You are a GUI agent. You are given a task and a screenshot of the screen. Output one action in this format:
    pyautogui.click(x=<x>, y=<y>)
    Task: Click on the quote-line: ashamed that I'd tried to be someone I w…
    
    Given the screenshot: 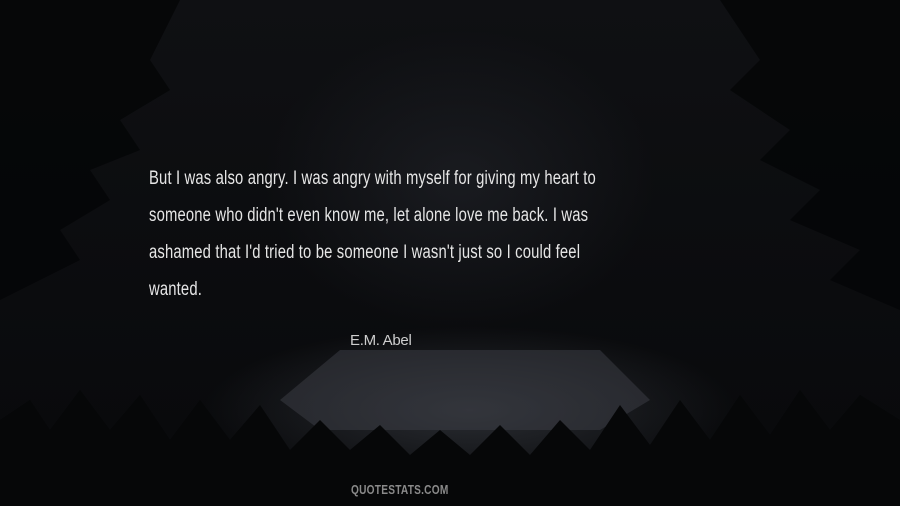 What is the action you would take?
    pyautogui.click(x=365, y=252)
    